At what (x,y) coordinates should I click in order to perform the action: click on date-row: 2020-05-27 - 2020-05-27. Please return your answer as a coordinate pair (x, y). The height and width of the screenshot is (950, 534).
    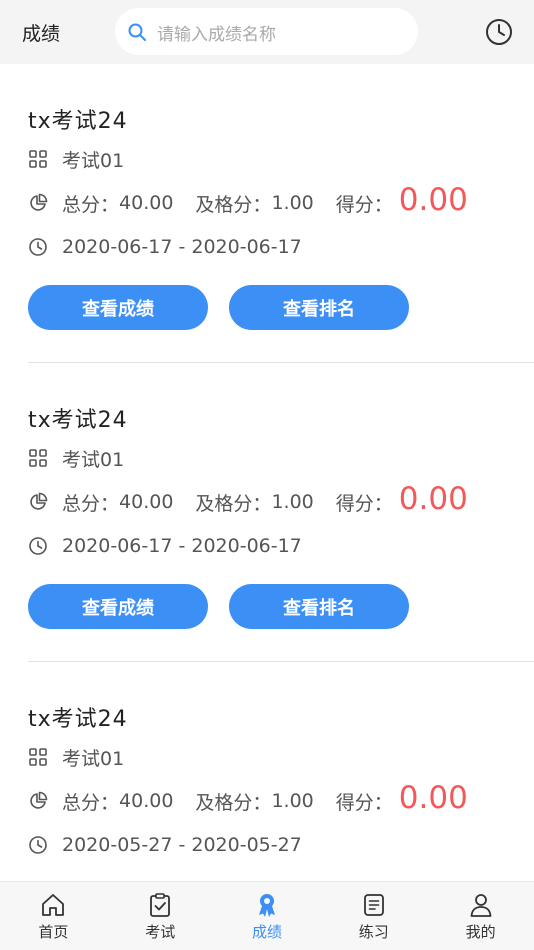
    Looking at the image, I should click on (165, 845).